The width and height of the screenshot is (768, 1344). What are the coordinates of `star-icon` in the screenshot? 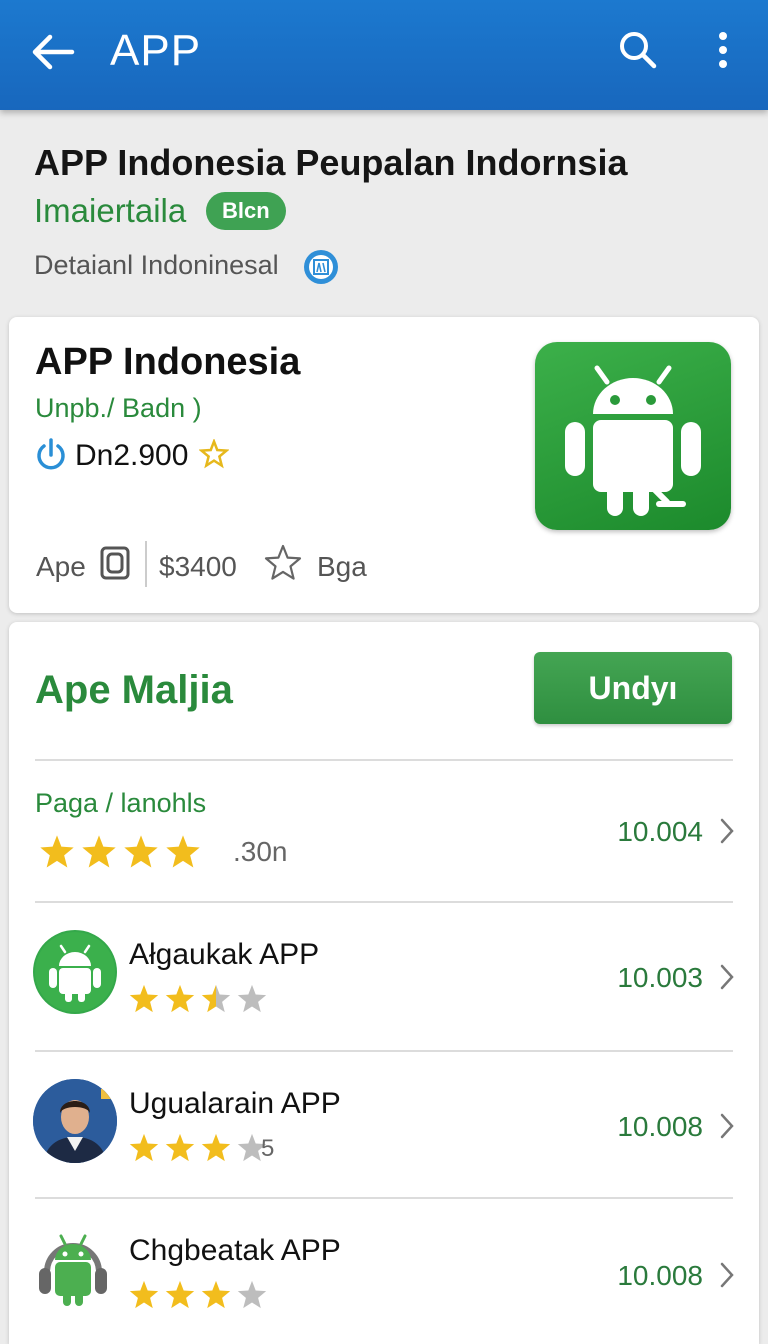 It's located at (214, 454).